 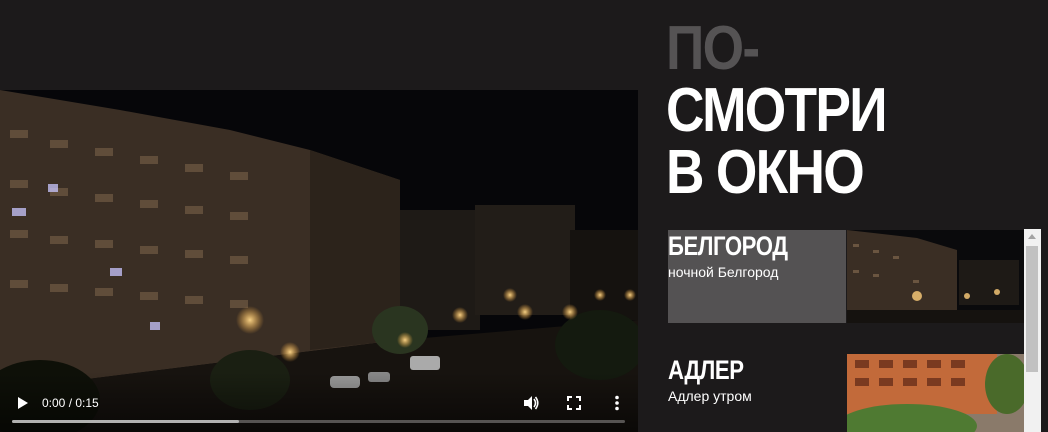 I want to click on city-list-scrollbar, so click(x=1032, y=330).